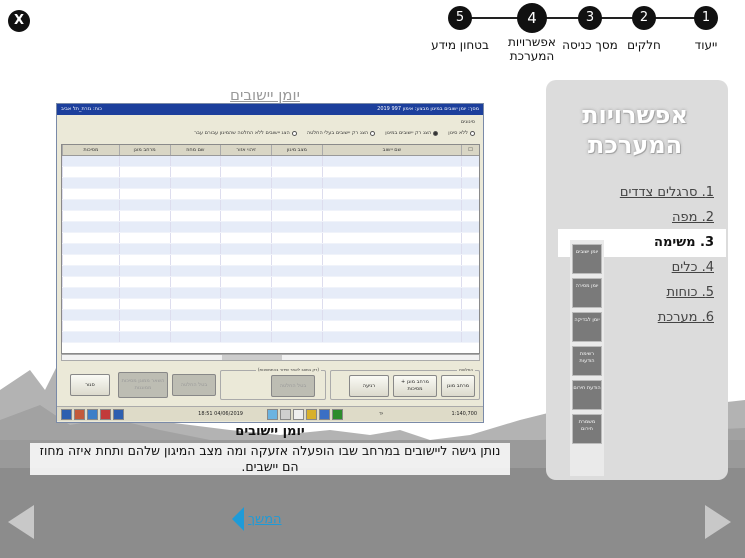 This screenshot has height=558, width=745. I want to click on filter-option: הצג רק יישובים בעלי החלטה, so click(341, 133).